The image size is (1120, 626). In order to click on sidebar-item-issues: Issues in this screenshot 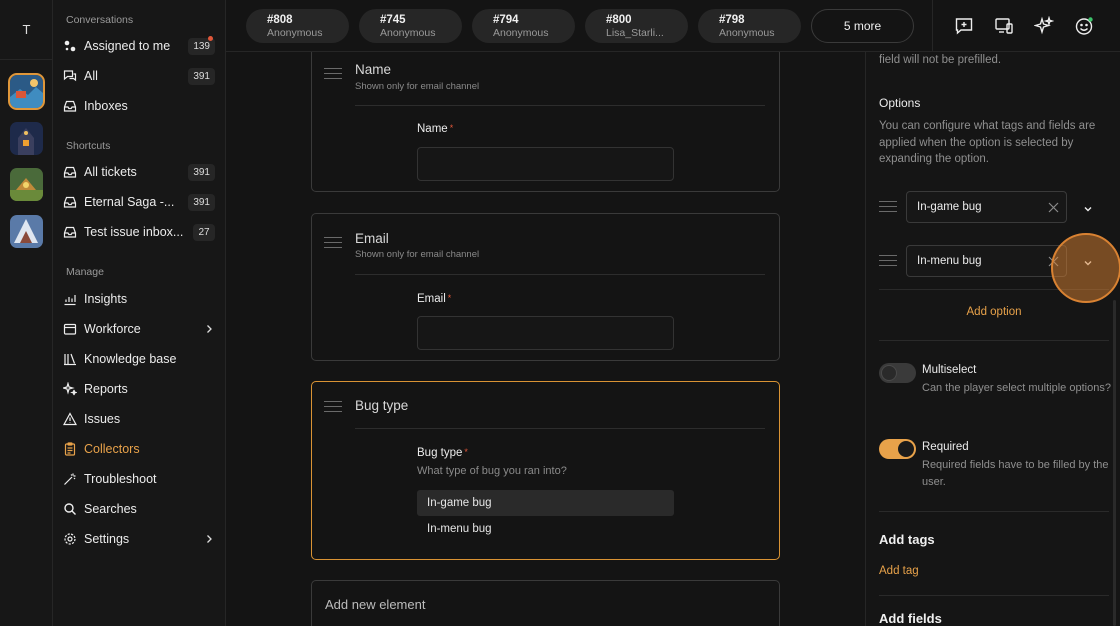, I will do `click(139, 419)`.